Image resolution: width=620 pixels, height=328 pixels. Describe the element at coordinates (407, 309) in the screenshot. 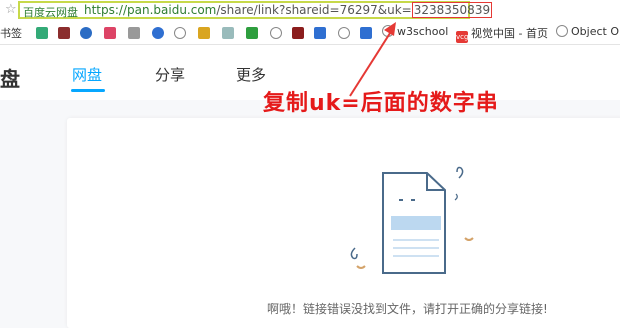

I see `error-message: 啊哦！链接错误没找到文件，请打开正确的分享链接!` at that location.